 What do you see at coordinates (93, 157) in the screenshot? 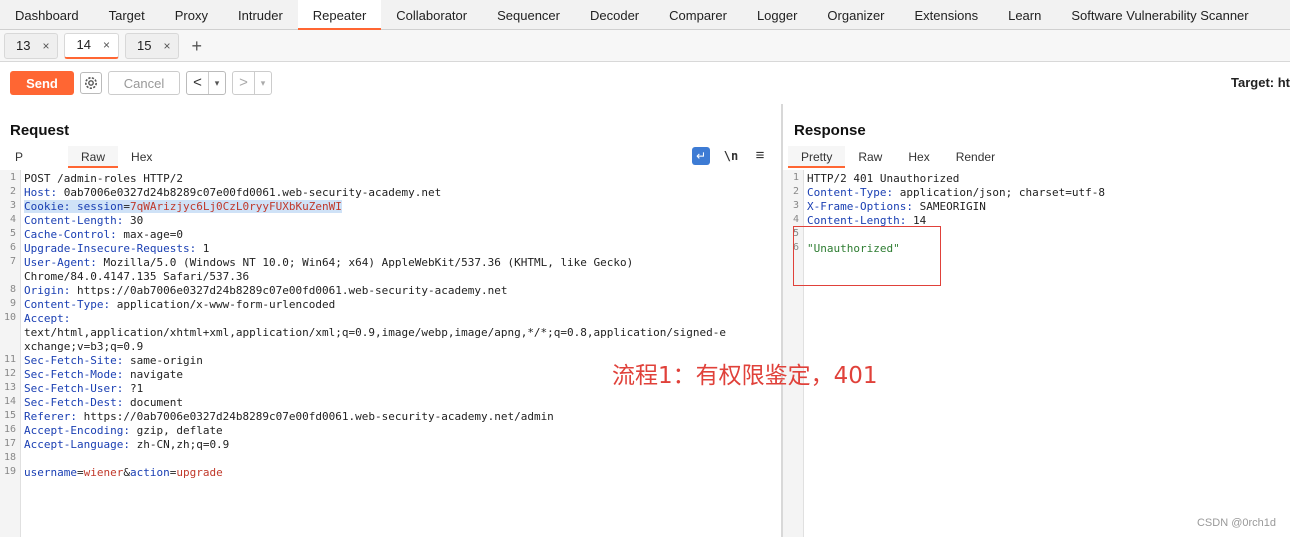
I see `request-tab-raw: Raw` at bounding box center [93, 157].